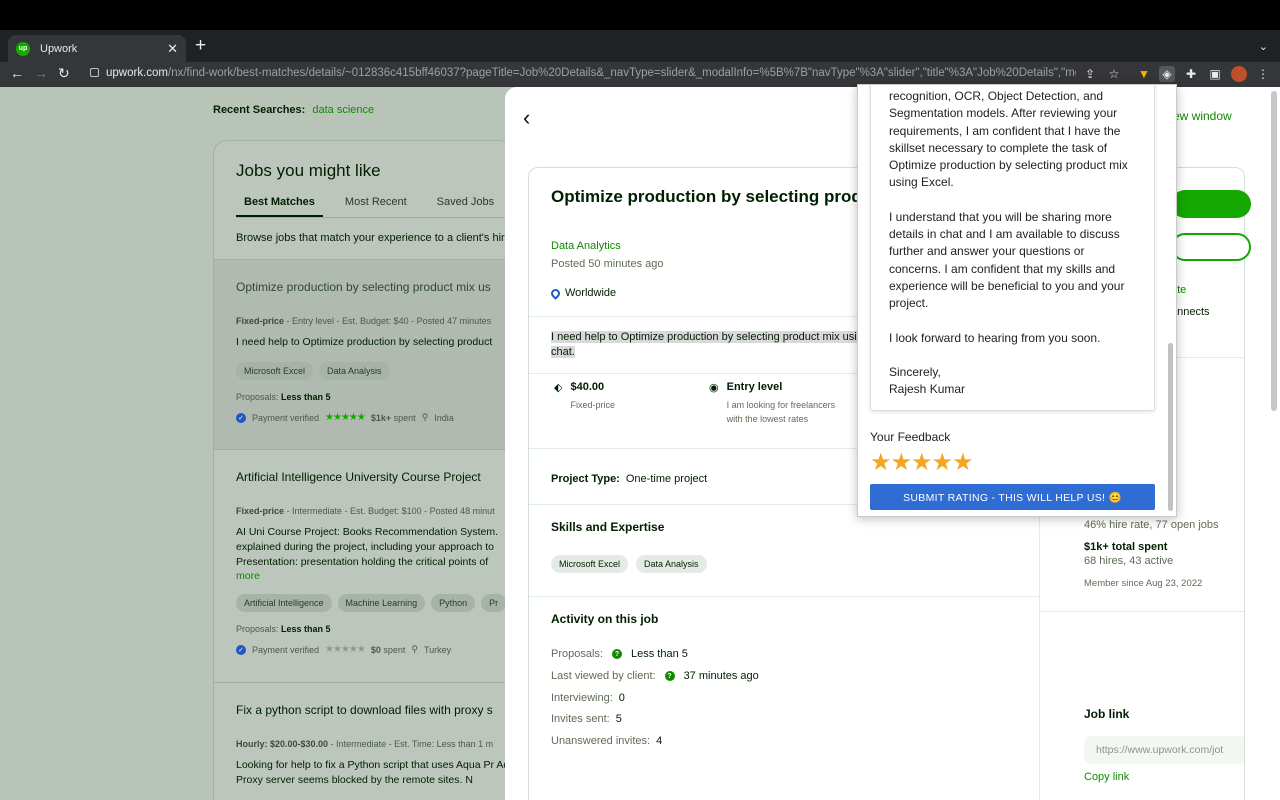 The image size is (1280, 800). I want to click on activity-unanswered-invites: Unanswered invites: 4, so click(607, 741).